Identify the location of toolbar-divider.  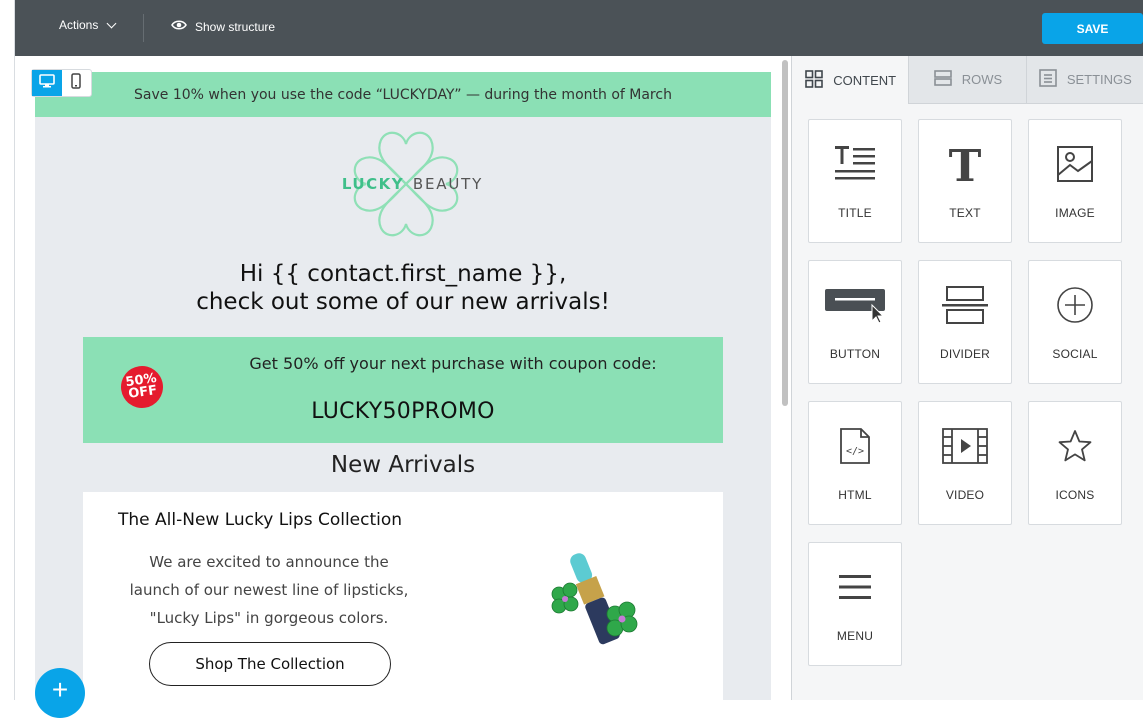
(143, 28).